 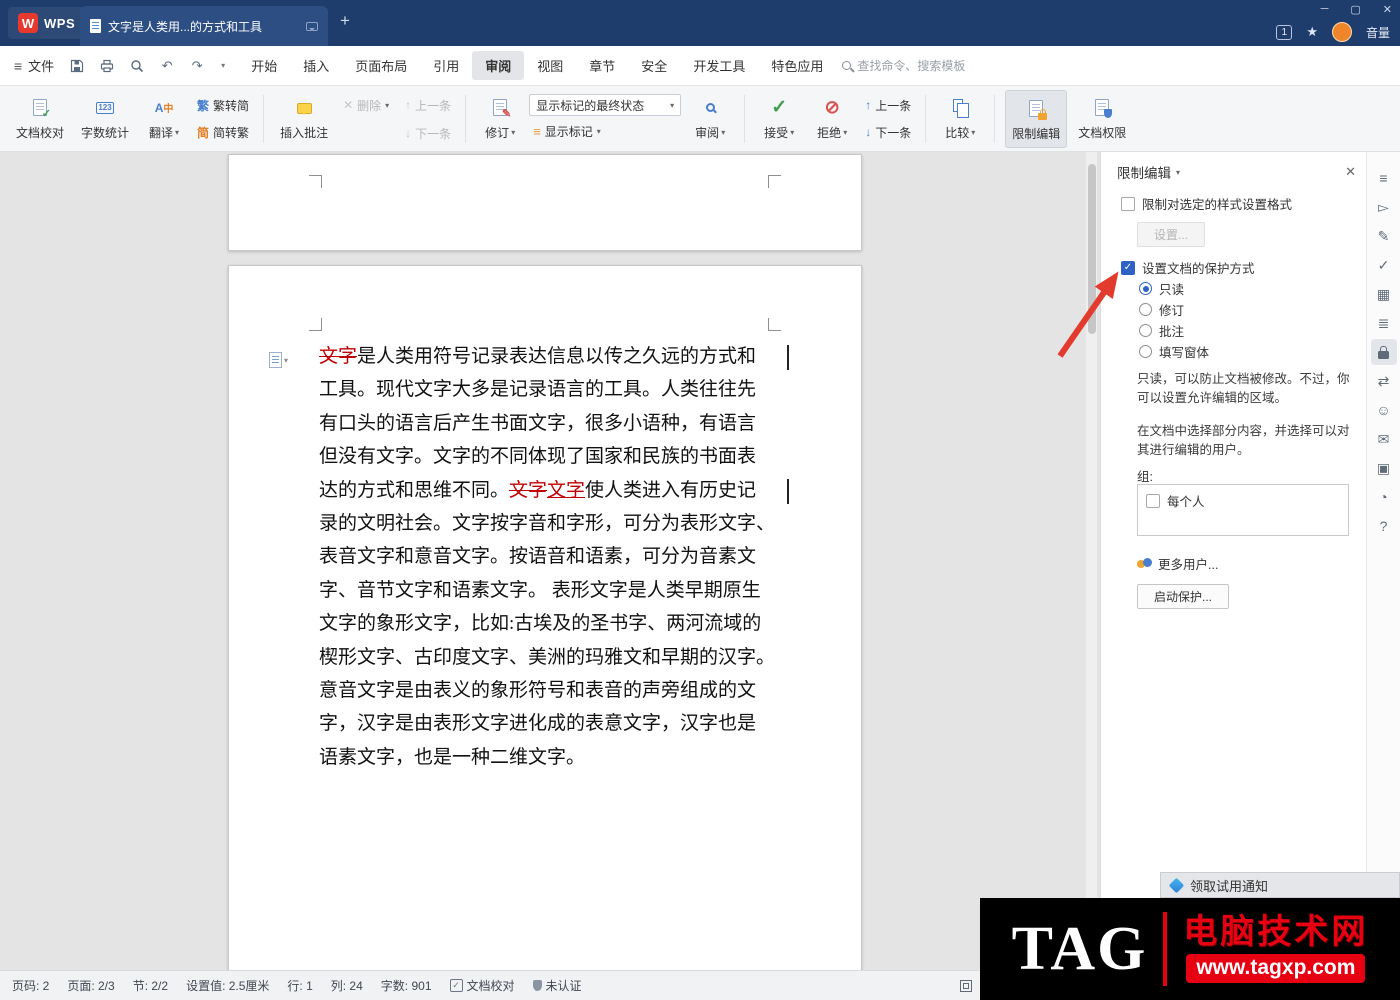 What do you see at coordinates (428, 133) in the screenshot?
I see `next-comment-button: ↓ 下一条` at bounding box center [428, 133].